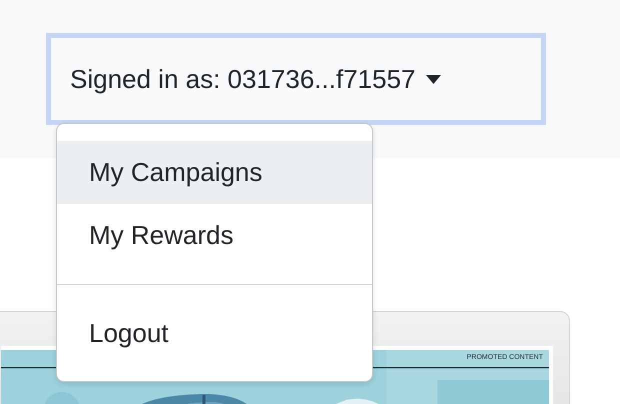  What do you see at coordinates (214, 235) in the screenshot?
I see `menu-item: My Rewards` at bounding box center [214, 235].